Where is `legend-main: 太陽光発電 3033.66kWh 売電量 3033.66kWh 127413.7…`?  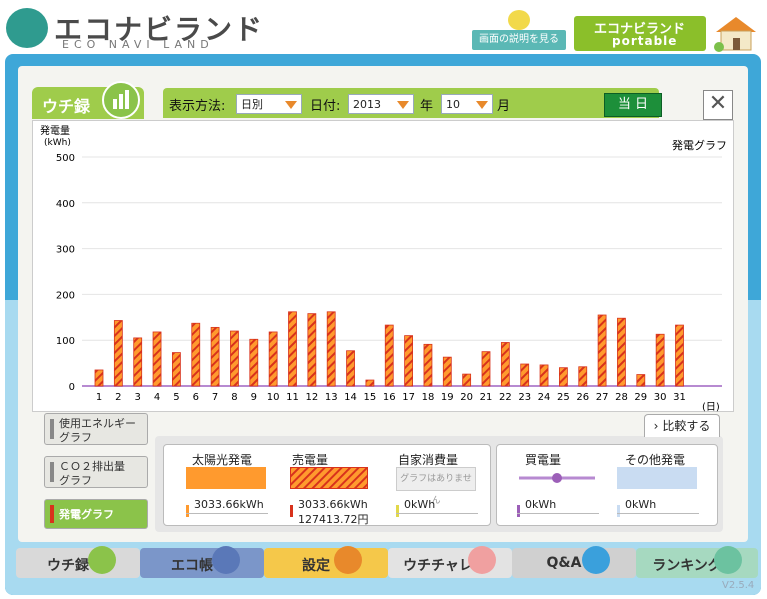
legend-main: 太陽光発電 3033.66kWh 売電量 3033.66kWh 127413.7… is located at coordinates (327, 485).